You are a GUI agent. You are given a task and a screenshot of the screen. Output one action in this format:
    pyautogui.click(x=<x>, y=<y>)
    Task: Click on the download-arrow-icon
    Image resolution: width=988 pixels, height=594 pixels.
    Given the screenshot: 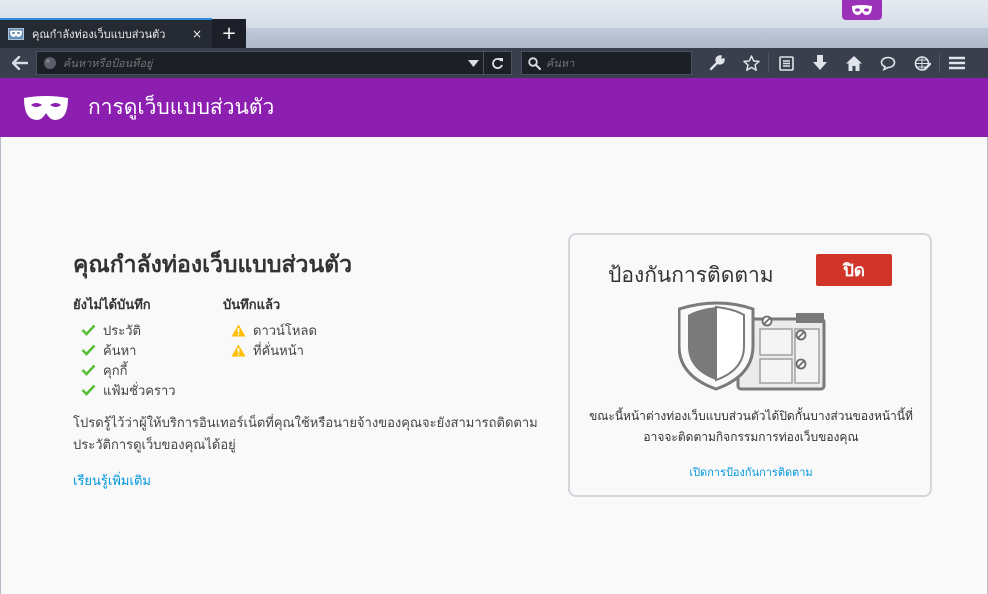 What is the action you would take?
    pyautogui.click(x=820, y=62)
    